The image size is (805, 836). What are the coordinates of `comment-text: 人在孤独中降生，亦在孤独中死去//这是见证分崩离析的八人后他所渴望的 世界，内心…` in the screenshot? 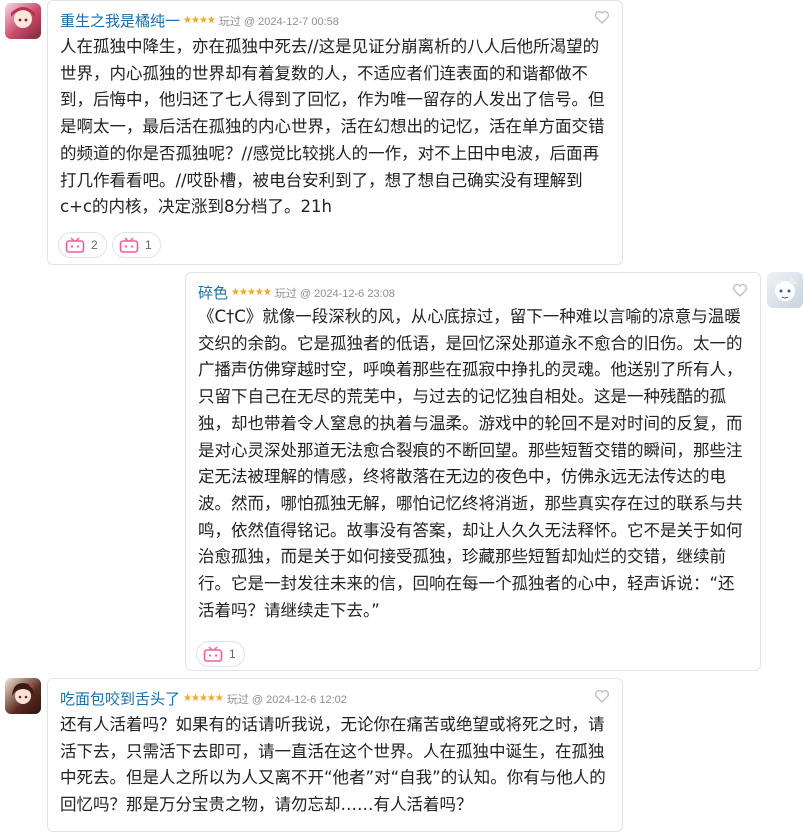 It's located at (332, 127).